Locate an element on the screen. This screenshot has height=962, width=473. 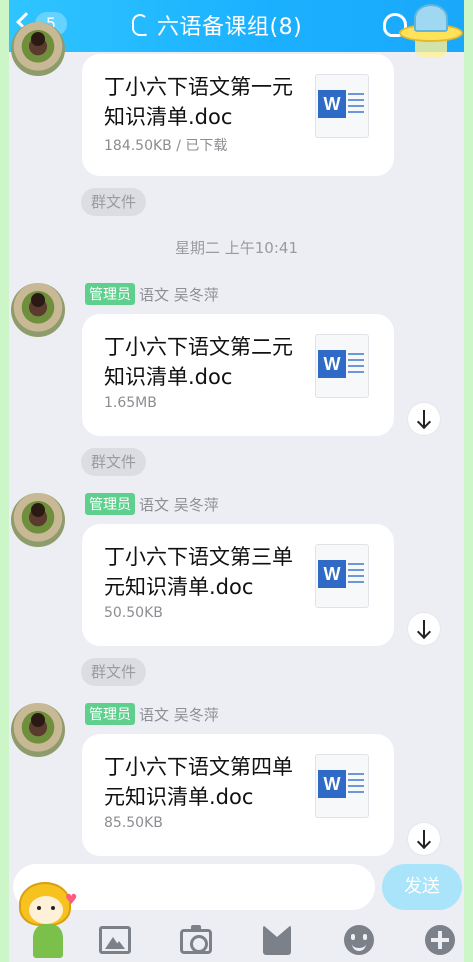
file-message: 丁小六下语文第一元知识清单.doc 184.50KB / 已下载 W is located at coordinates (238, 115).